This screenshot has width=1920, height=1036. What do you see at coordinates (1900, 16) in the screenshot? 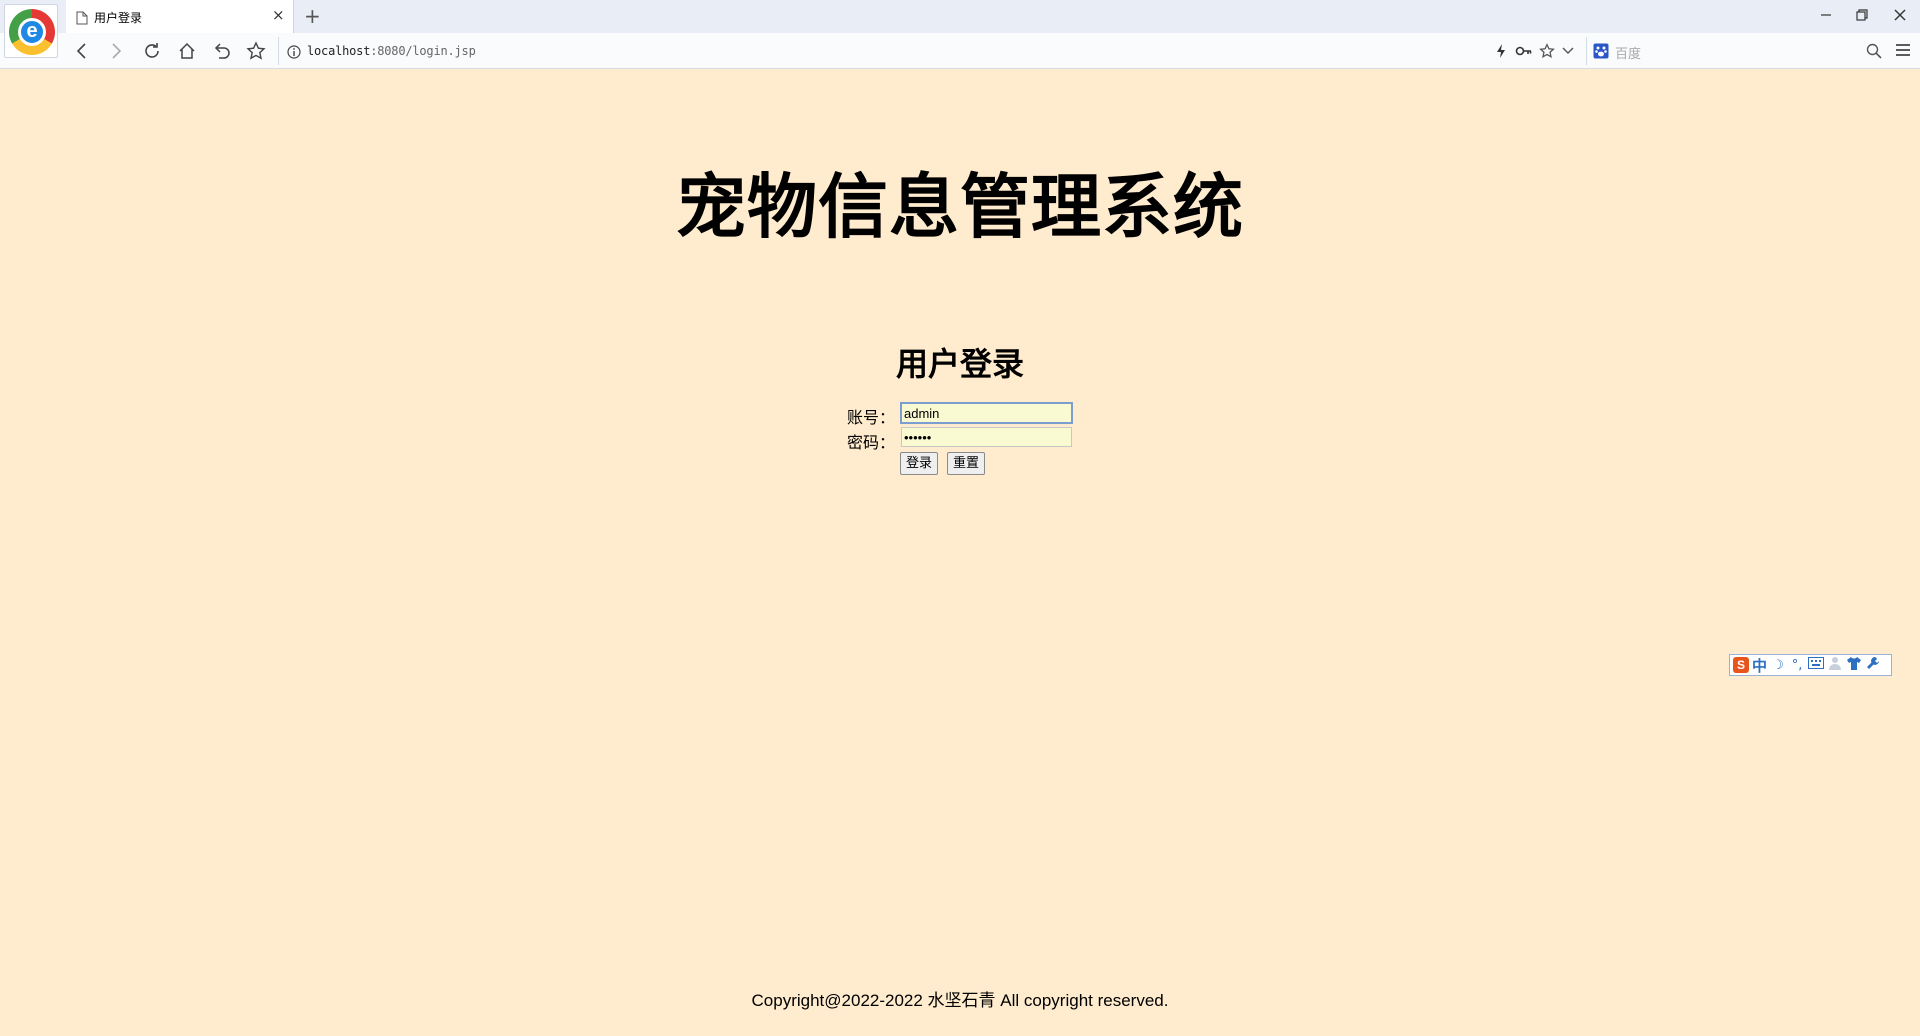
I see `close-window-icon` at bounding box center [1900, 16].